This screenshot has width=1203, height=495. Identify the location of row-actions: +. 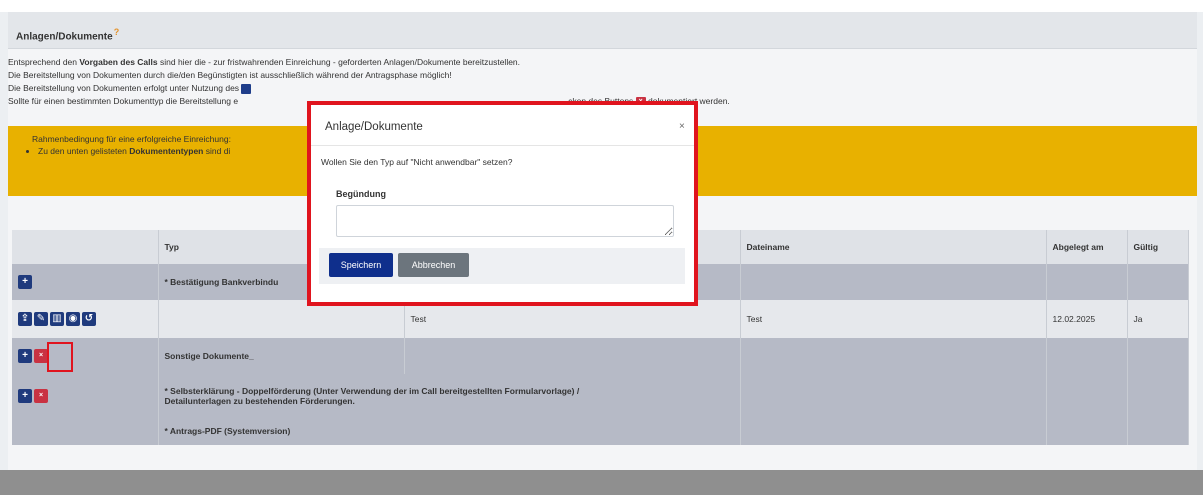
(85, 282).